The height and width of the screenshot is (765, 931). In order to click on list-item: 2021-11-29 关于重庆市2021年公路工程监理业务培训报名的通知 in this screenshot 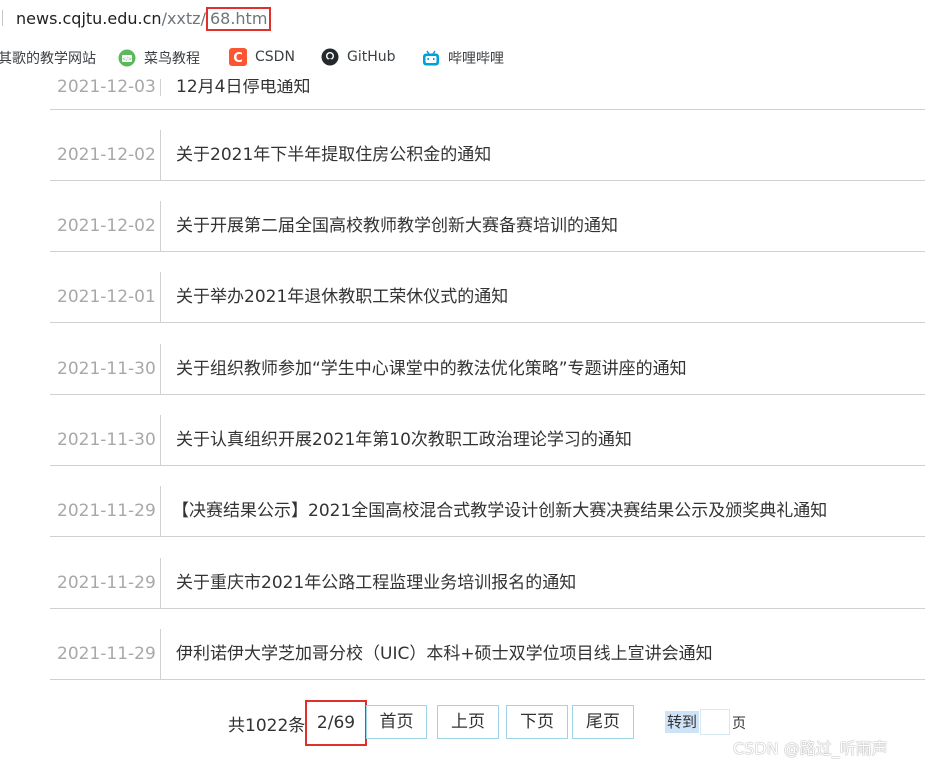, I will do `click(487, 583)`.